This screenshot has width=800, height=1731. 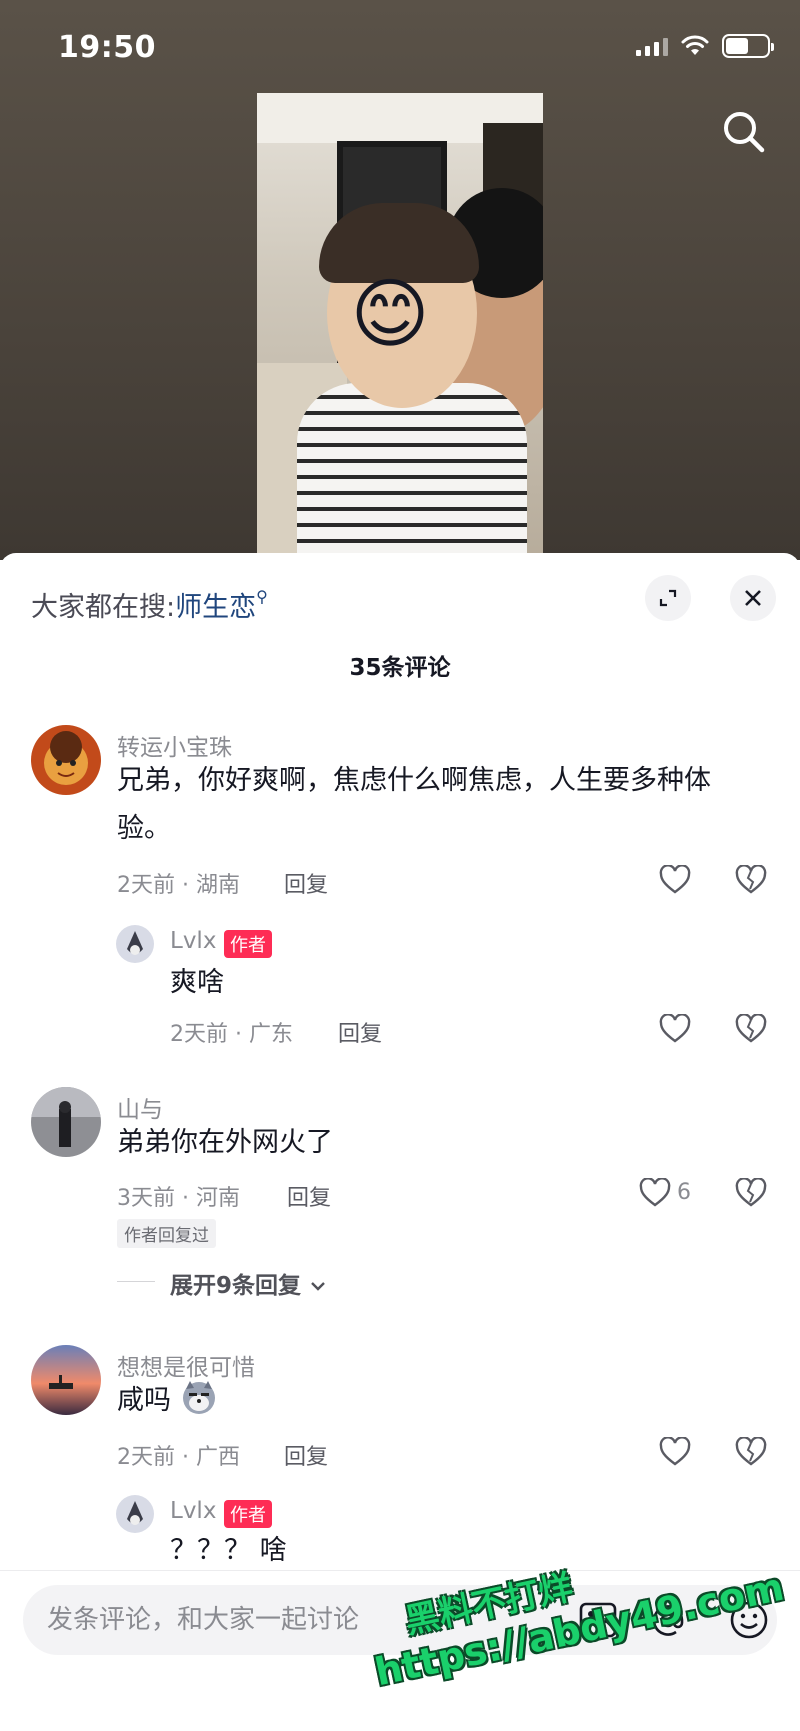 I want to click on close-icon, so click(x=753, y=598).